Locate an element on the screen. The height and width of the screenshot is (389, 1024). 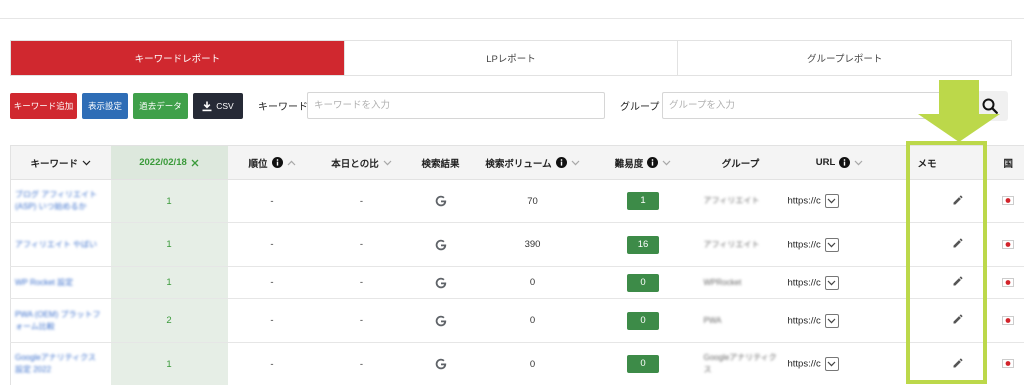
difficulty-cell: 0 is located at coordinates (643, 282).